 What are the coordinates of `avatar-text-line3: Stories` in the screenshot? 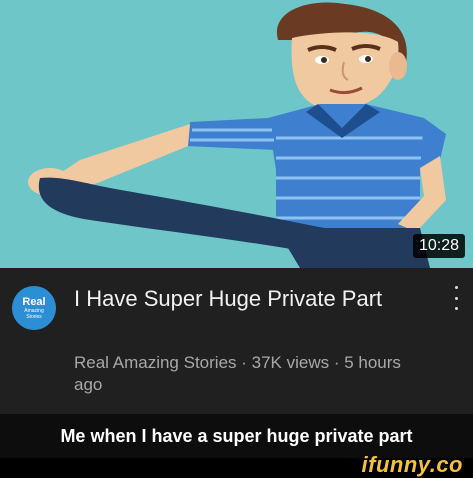 It's located at (34, 316).